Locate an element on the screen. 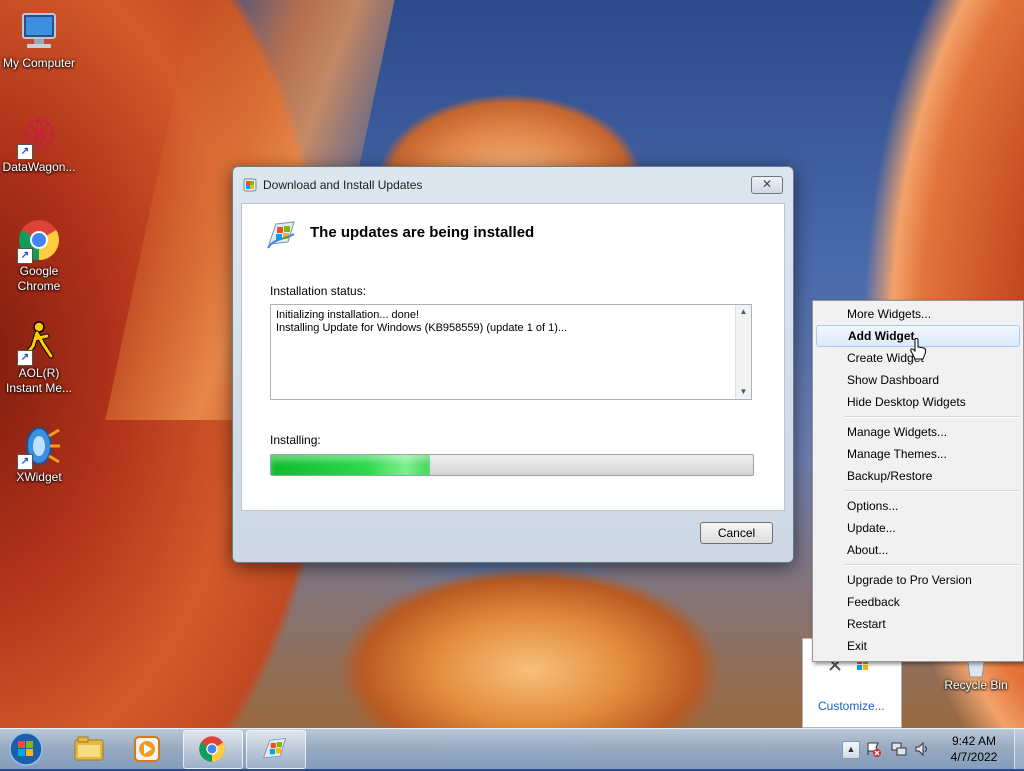 Image resolution: width=1024 pixels, height=771 pixels. menu-item-exit: Exit is located at coordinates (918, 646).